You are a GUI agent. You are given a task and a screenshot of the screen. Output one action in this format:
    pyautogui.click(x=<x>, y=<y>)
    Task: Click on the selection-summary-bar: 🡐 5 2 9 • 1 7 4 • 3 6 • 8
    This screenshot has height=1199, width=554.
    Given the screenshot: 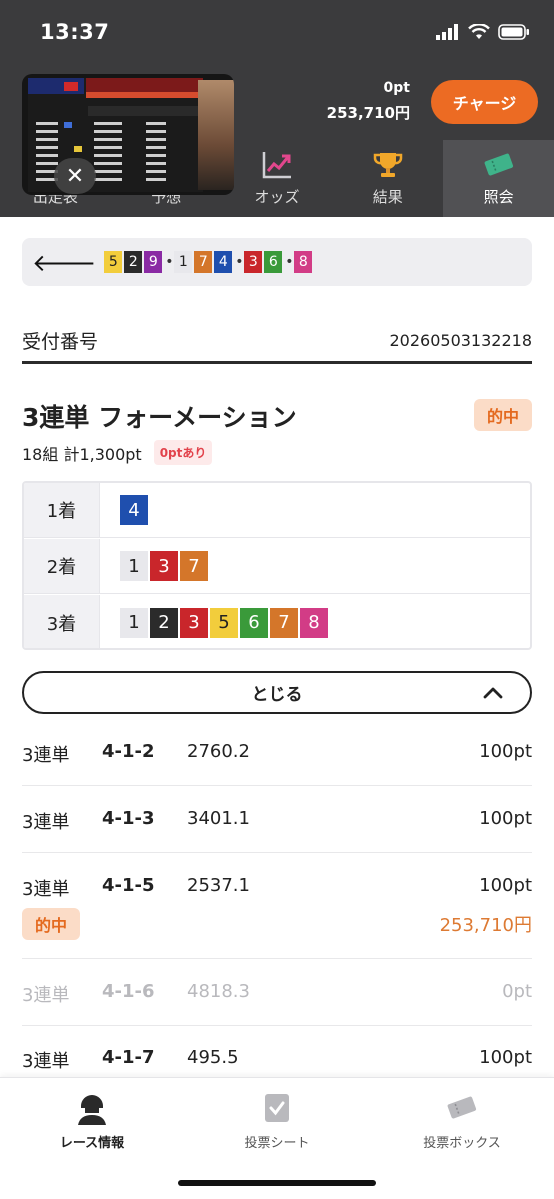 What is the action you would take?
    pyautogui.click(x=277, y=262)
    